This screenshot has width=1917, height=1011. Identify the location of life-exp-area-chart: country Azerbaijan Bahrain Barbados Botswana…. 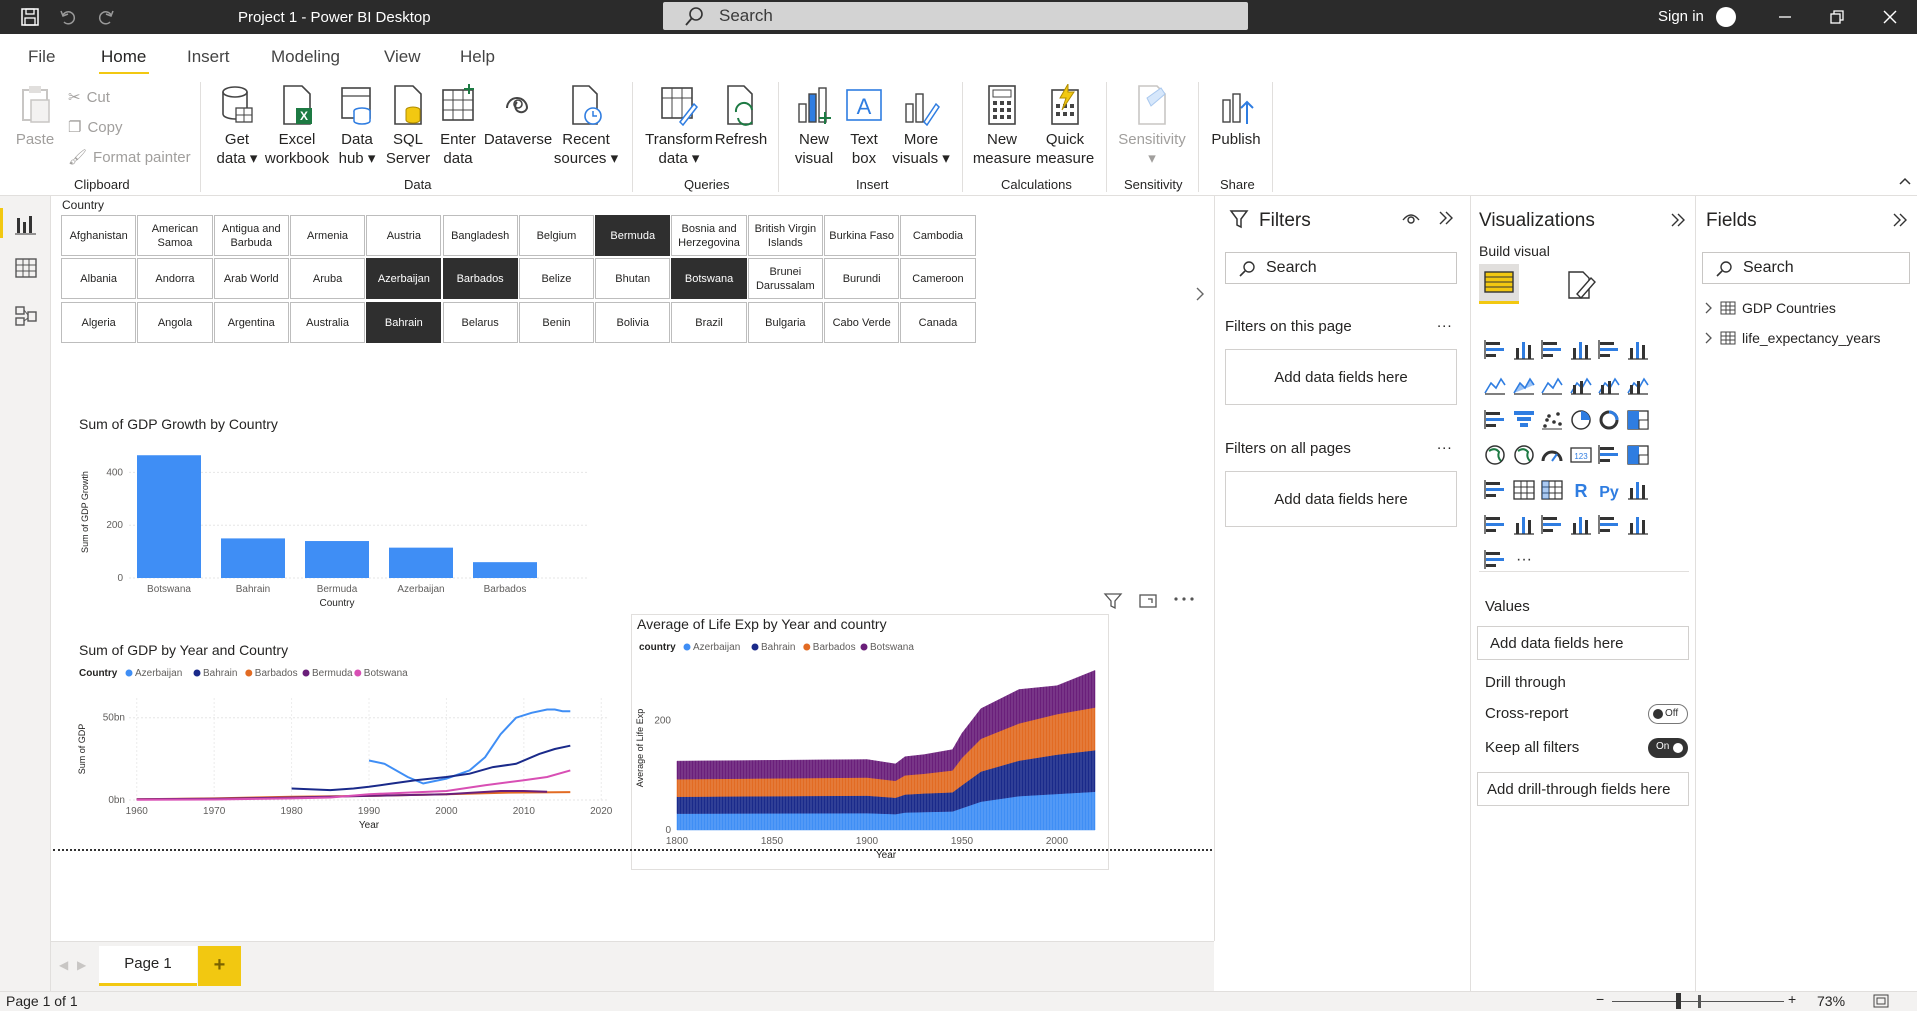
(870, 751).